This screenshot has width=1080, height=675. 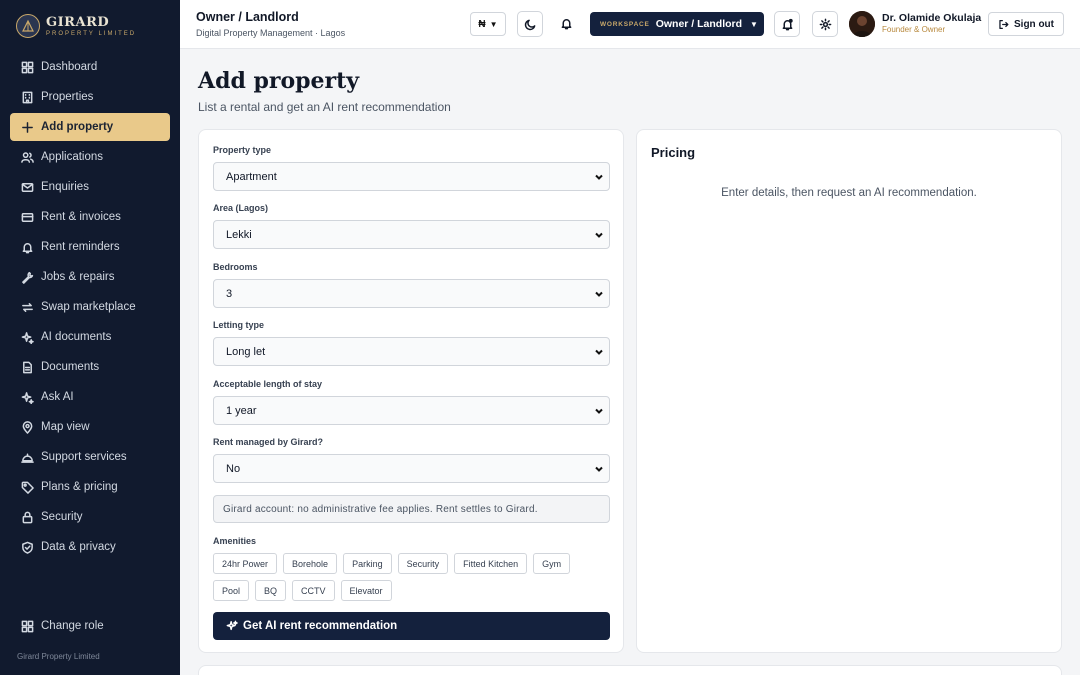 I want to click on sidebar-item-label: Jobs & repairs, so click(x=78, y=277).